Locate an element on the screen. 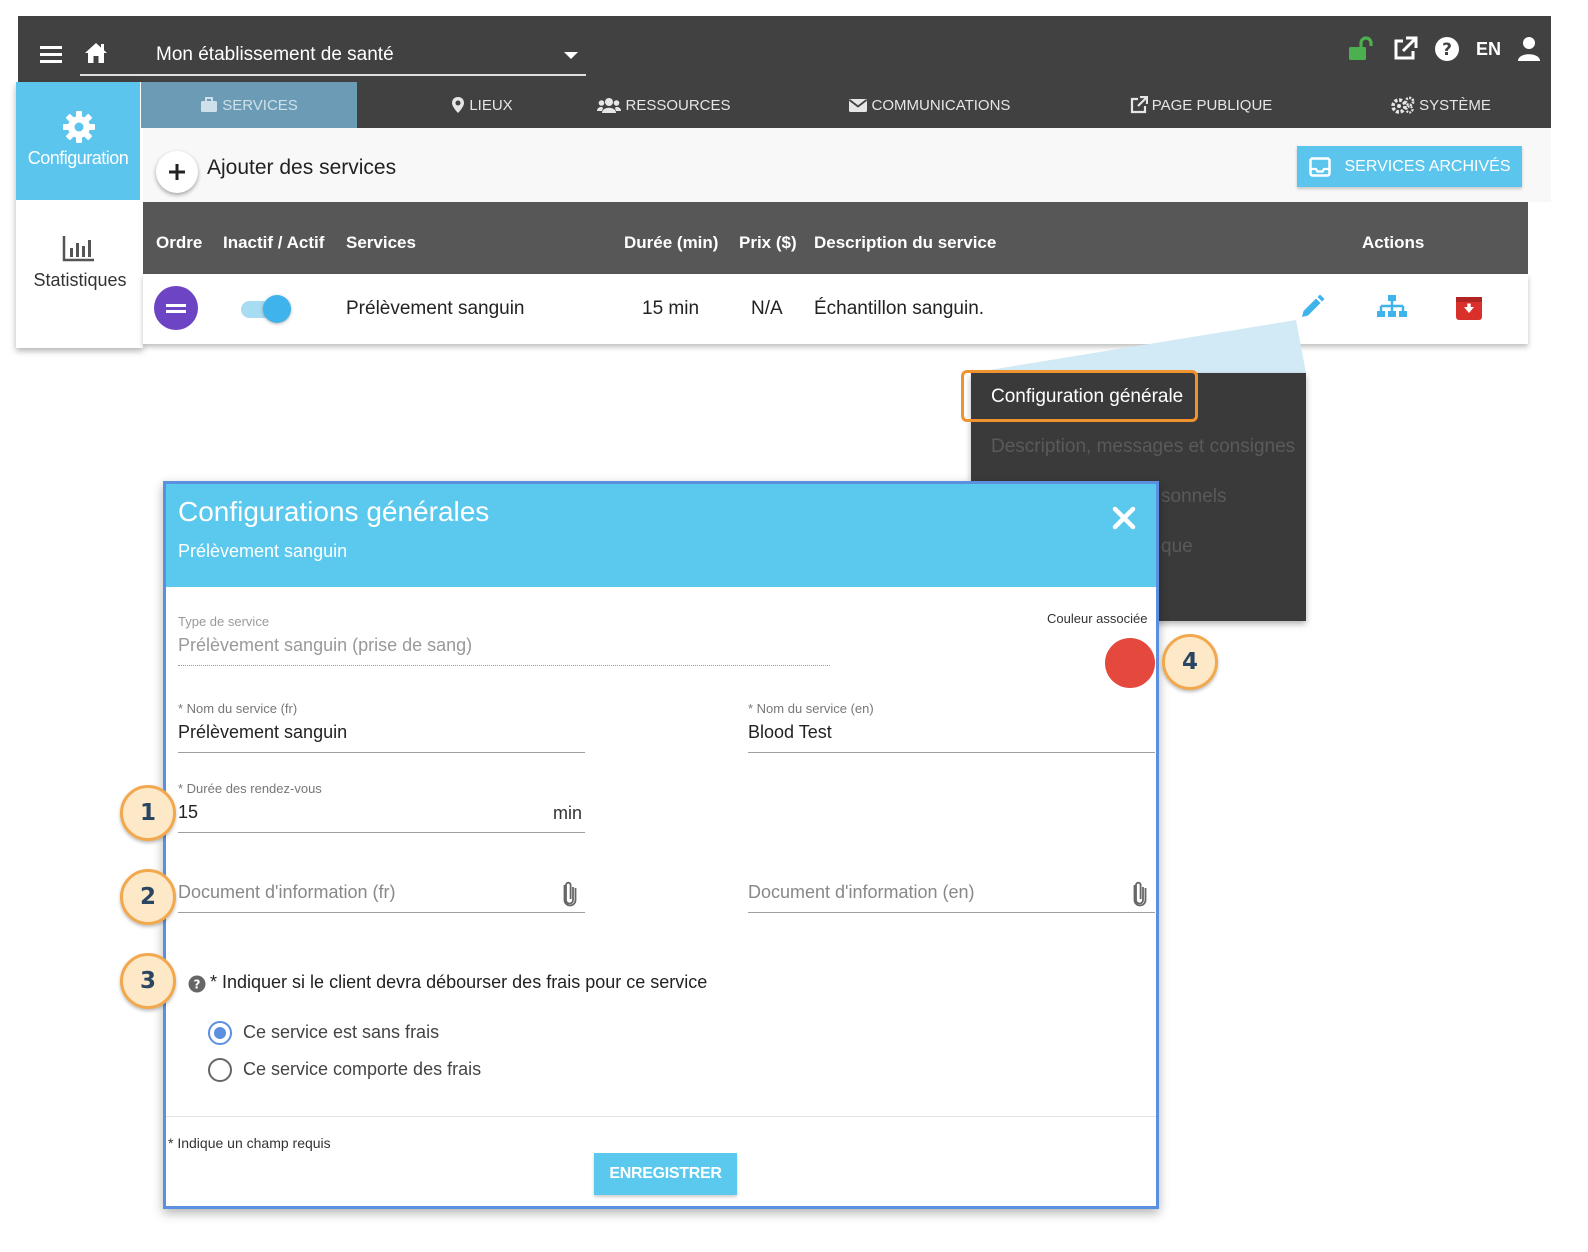  required-note: * Indique un champ requis is located at coordinates (249, 1143).